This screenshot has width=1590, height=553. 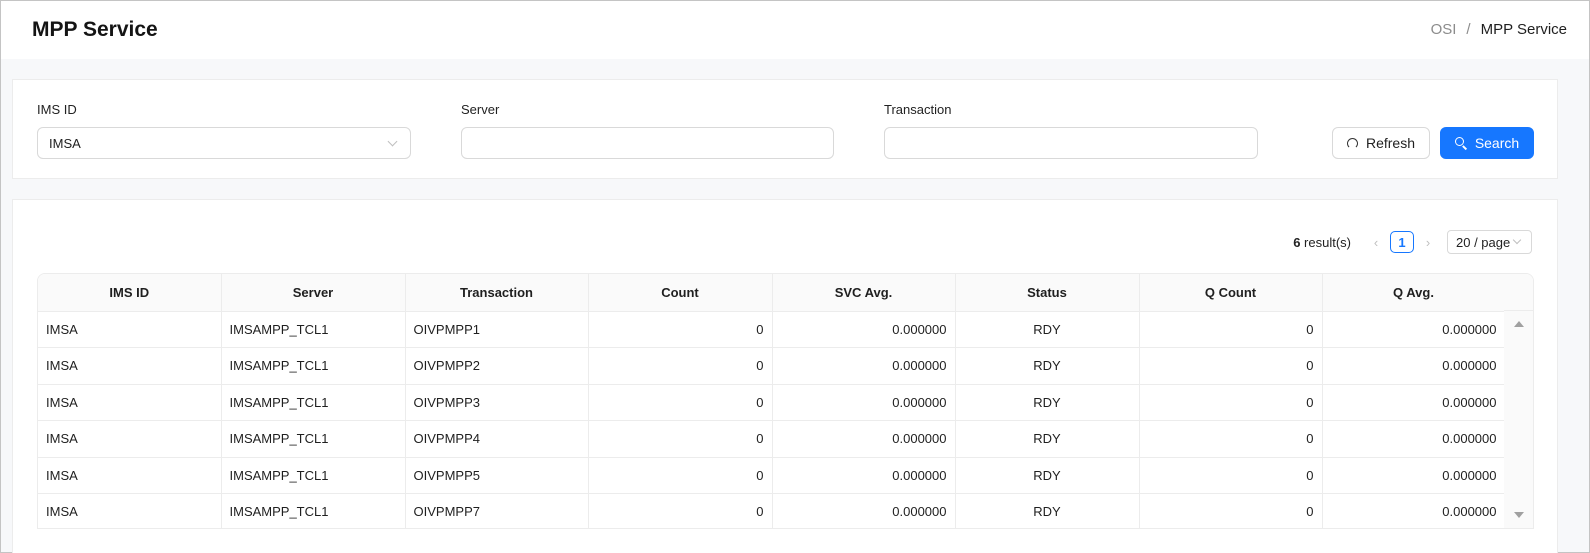 I want to click on breadcrumb: OSI / MPP Service, so click(x=1499, y=29).